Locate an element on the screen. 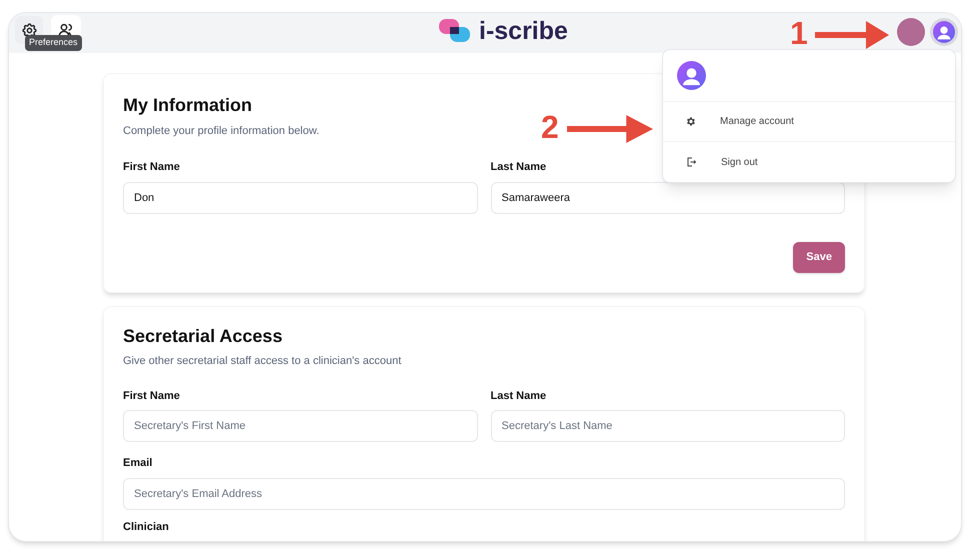 The image size is (968, 552). card-subtitle: Give other secretarial staff access to a clinician's account is located at coordinates (262, 361).